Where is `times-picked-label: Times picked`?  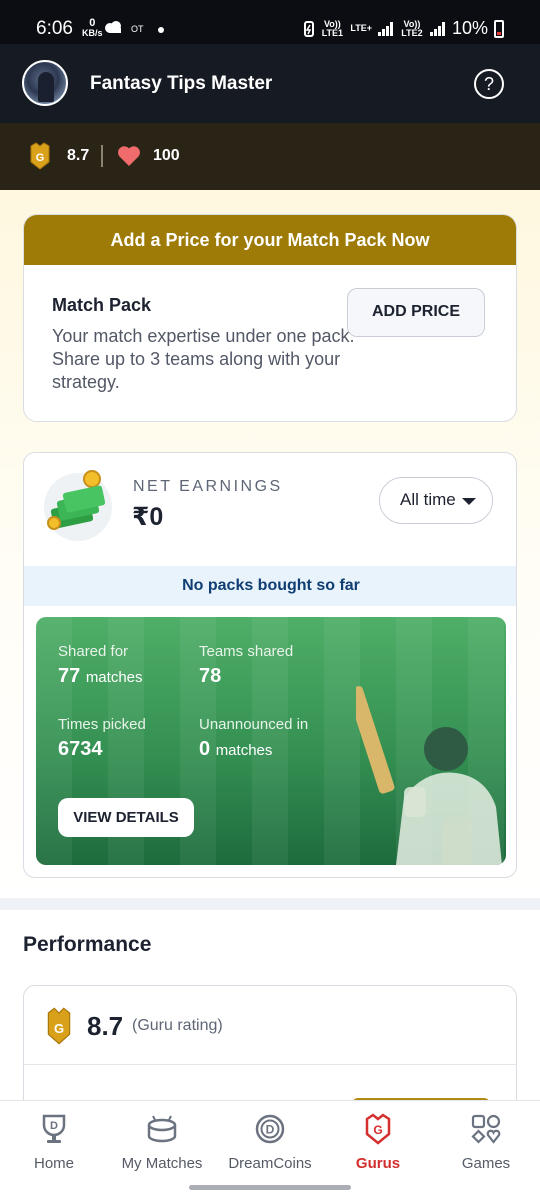
times-picked-label: Times picked is located at coordinates (102, 724).